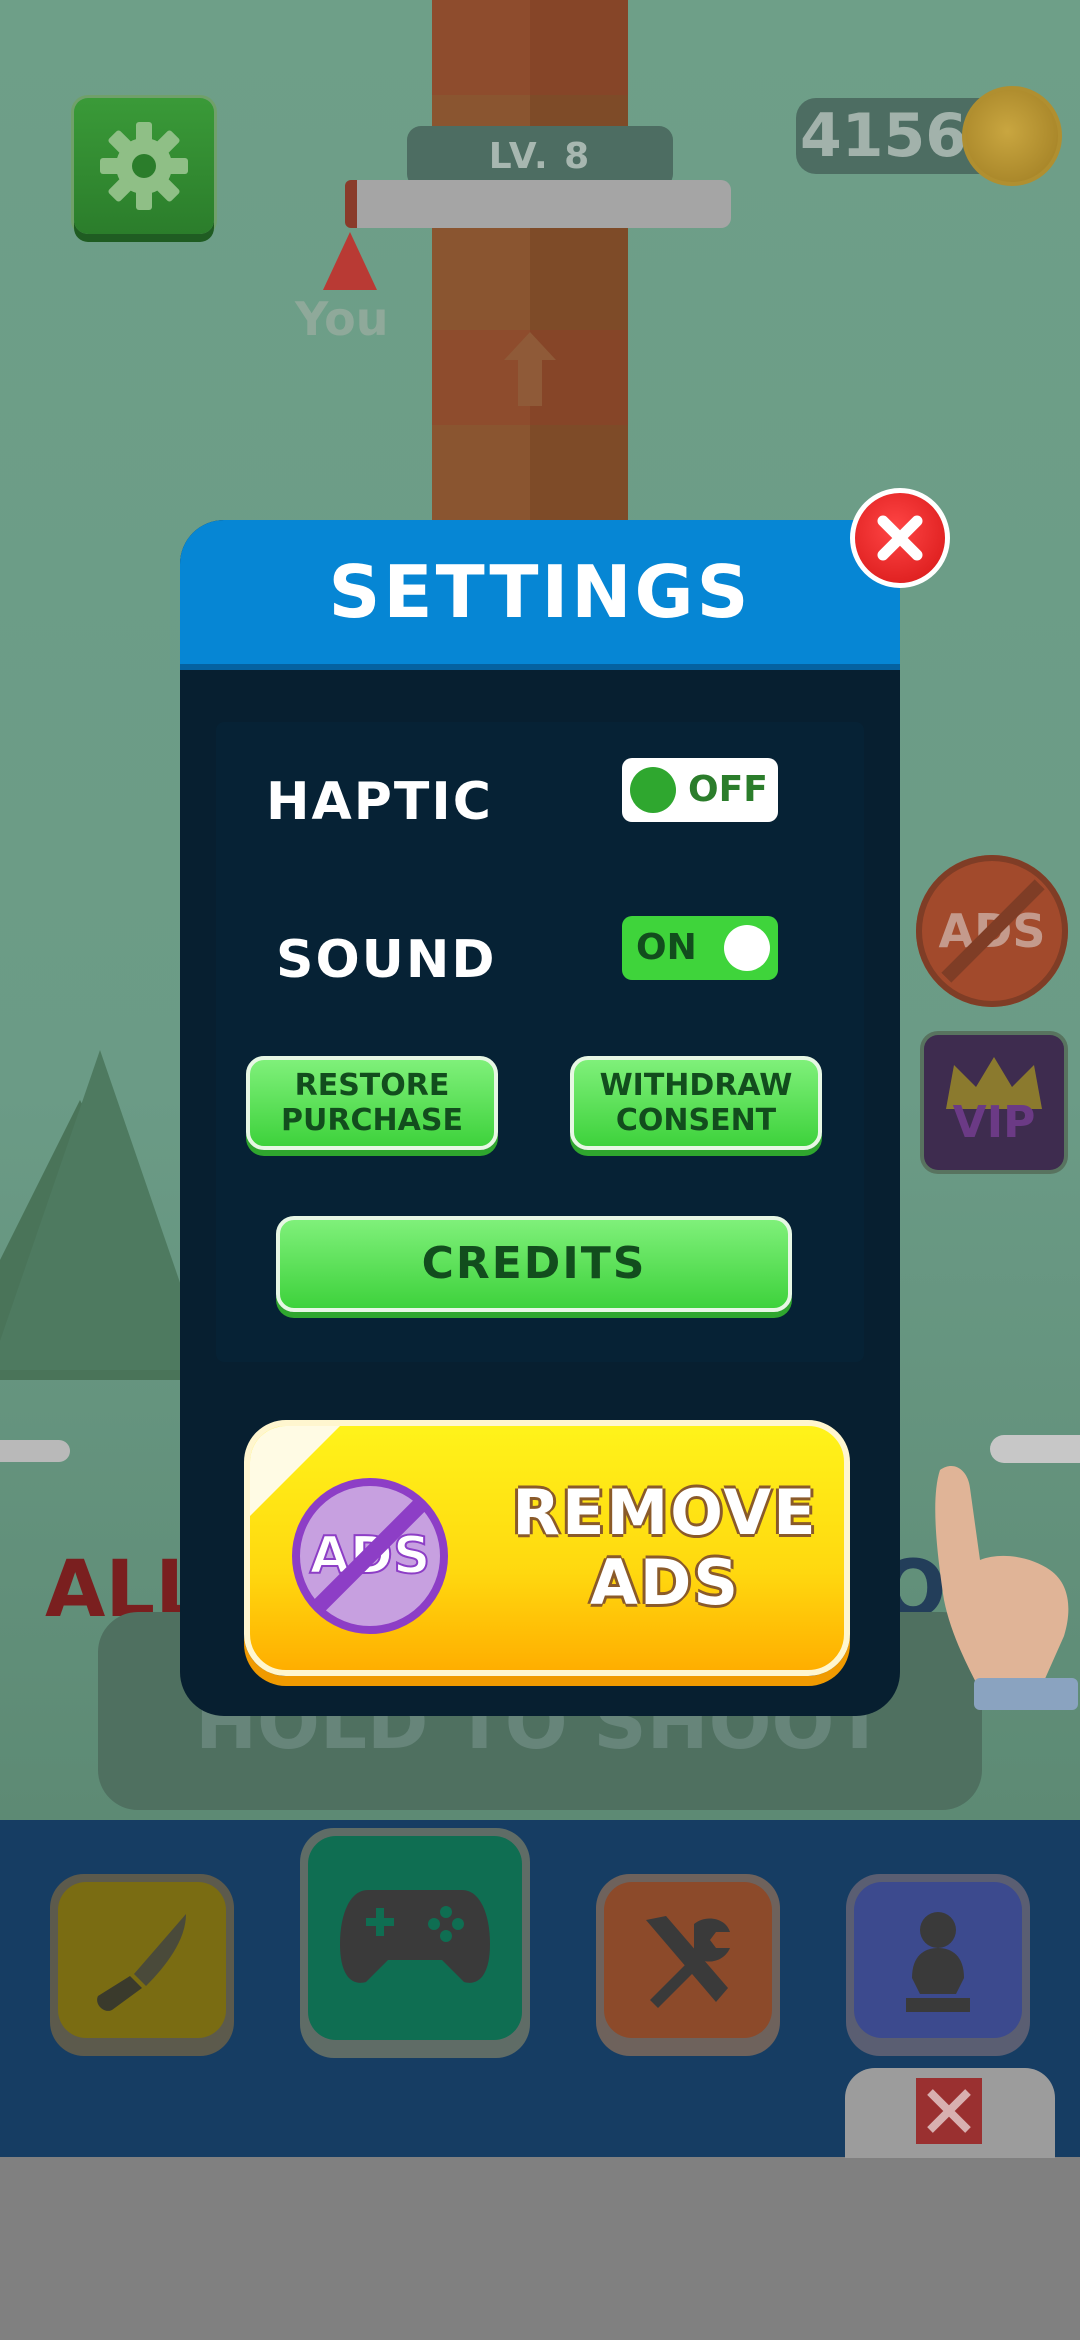 This screenshot has width=1080, height=2340. I want to click on restore-purchase-button: RESTORE PURCHASE, so click(372, 1103).